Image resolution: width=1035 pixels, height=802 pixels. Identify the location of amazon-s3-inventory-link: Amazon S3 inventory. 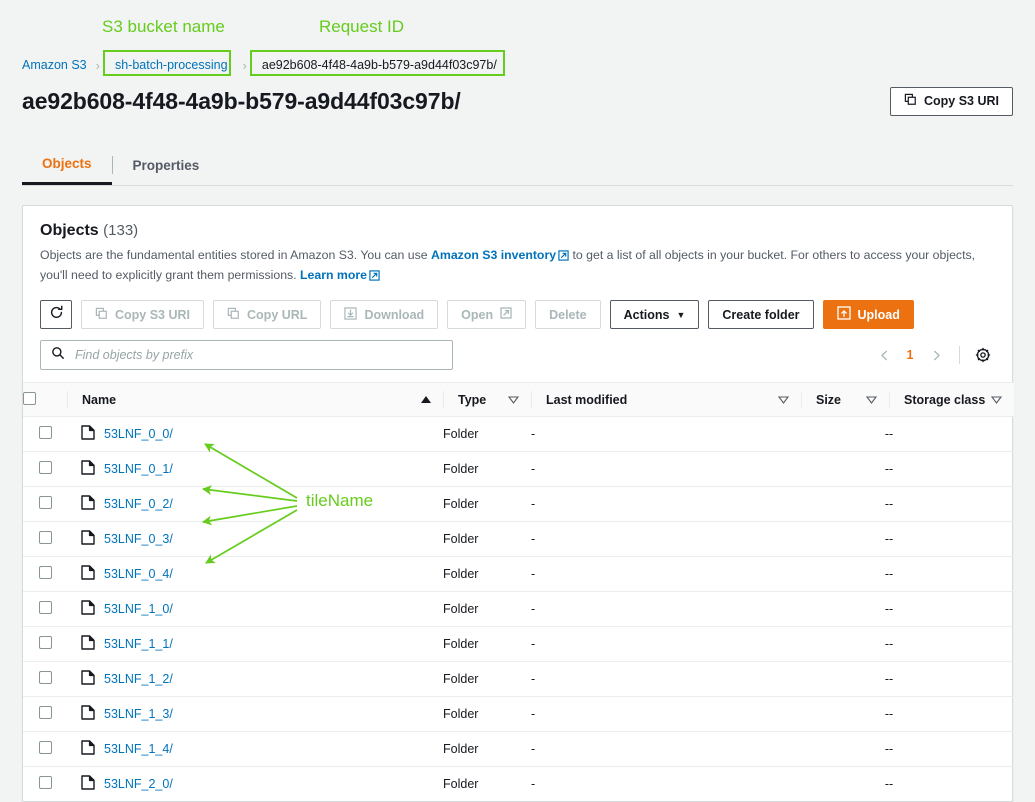
(493, 255).